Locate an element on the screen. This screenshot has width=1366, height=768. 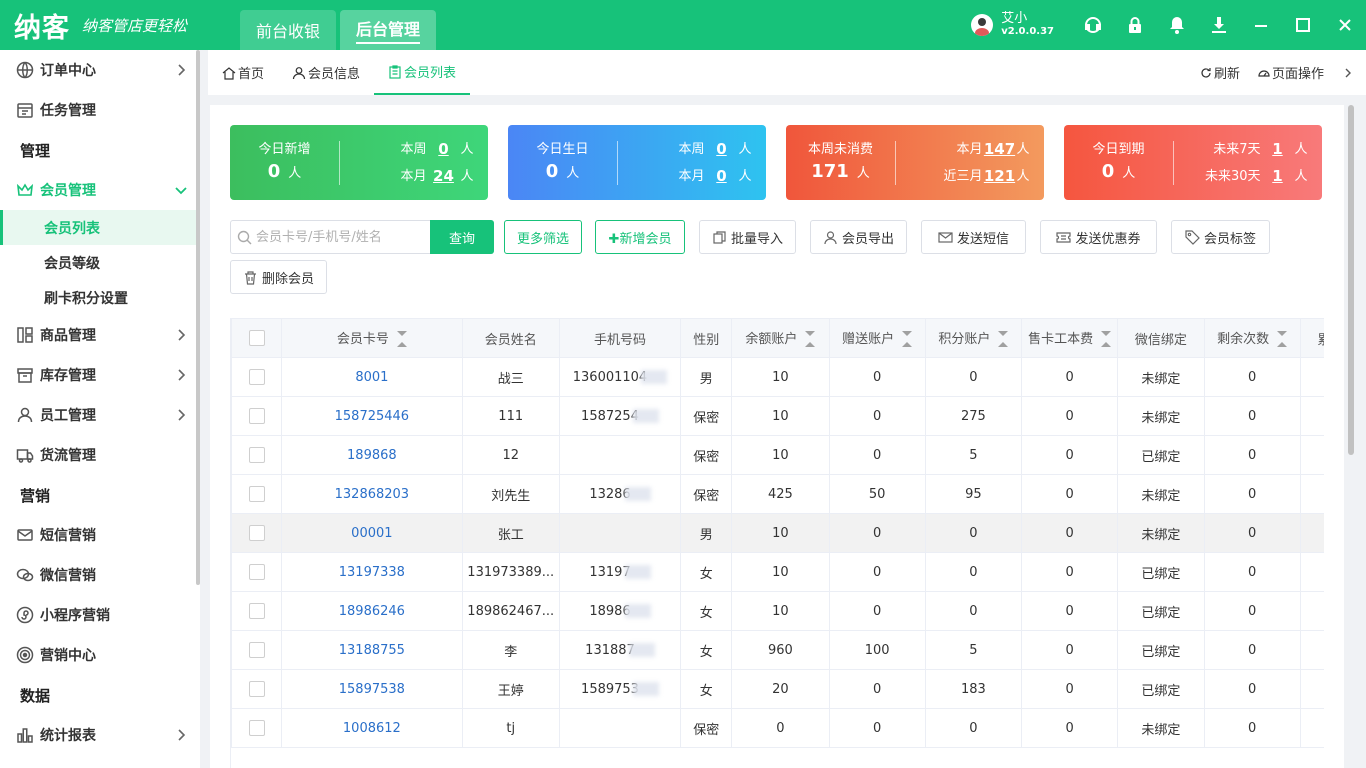
content-scrollbar is located at coordinates (1351, 425).